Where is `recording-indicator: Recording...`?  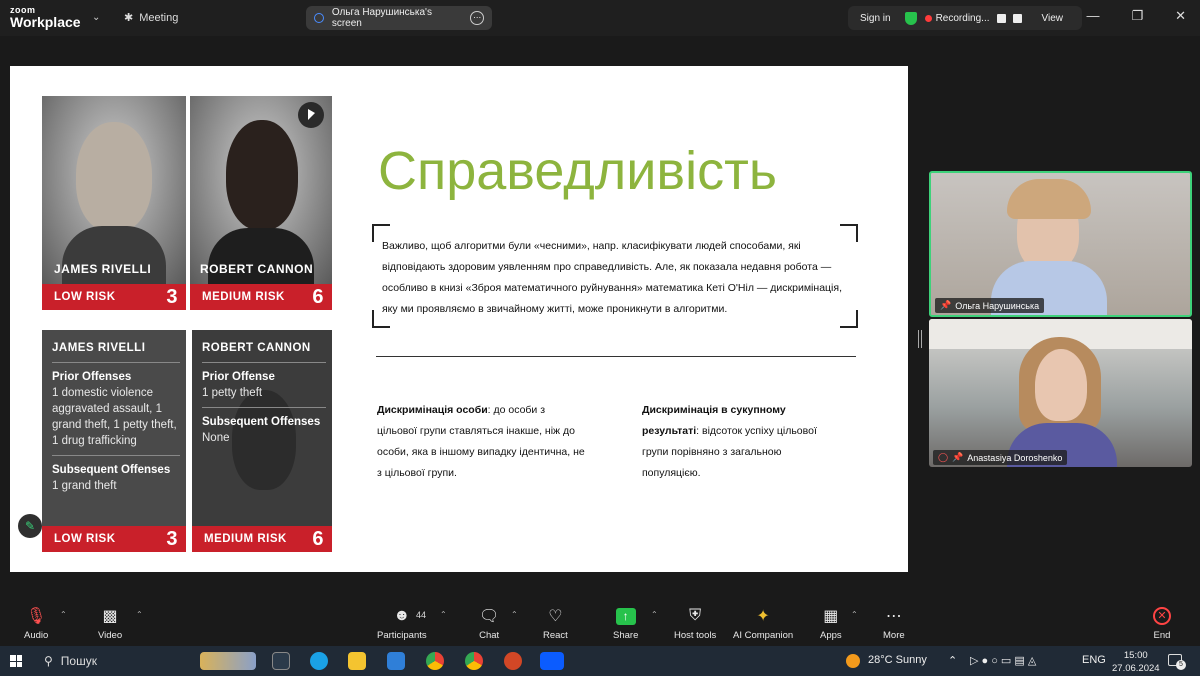
recording-indicator: Recording... is located at coordinates (973, 18).